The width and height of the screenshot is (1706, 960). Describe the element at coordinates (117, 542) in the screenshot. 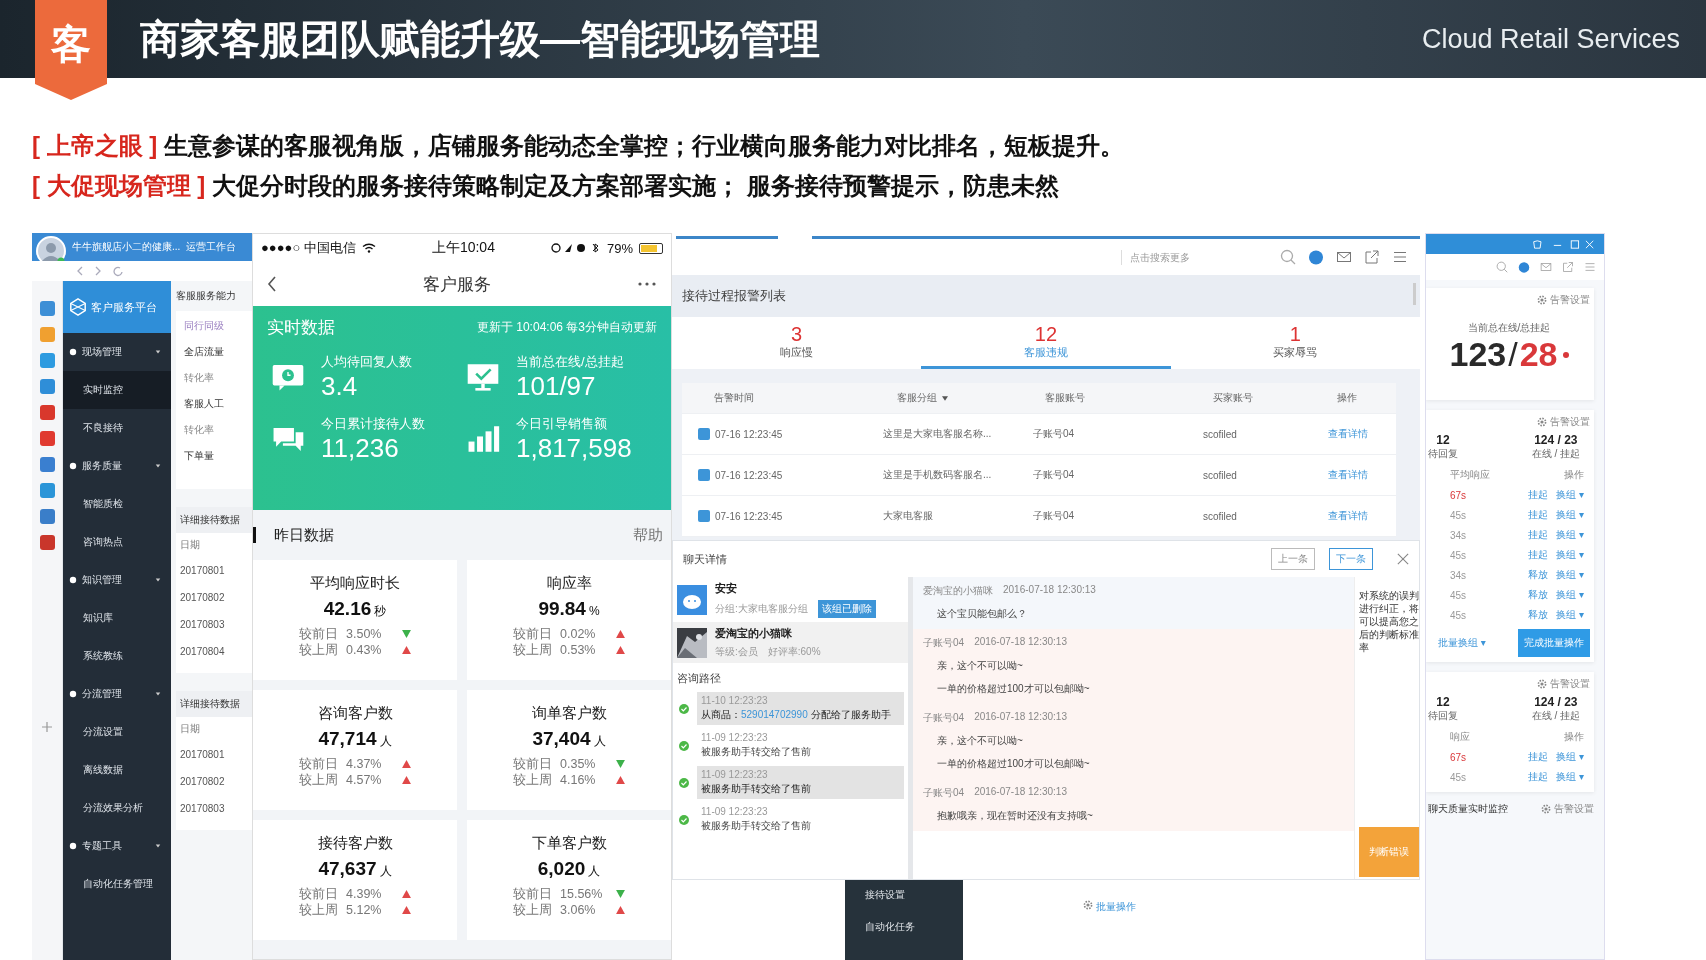

I see `nav-item: 咨询热点` at that location.